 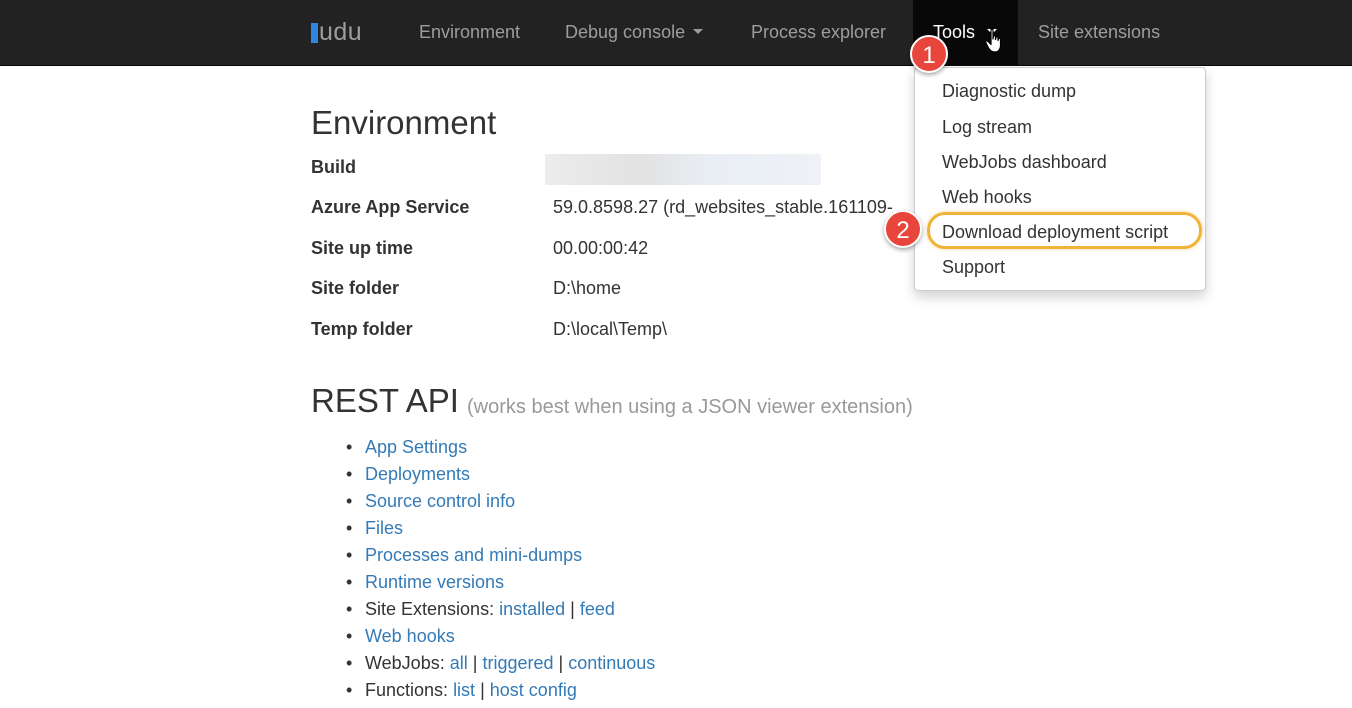 What do you see at coordinates (459, 663) in the screenshot?
I see `link-webjobs-all: all` at bounding box center [459, 663].